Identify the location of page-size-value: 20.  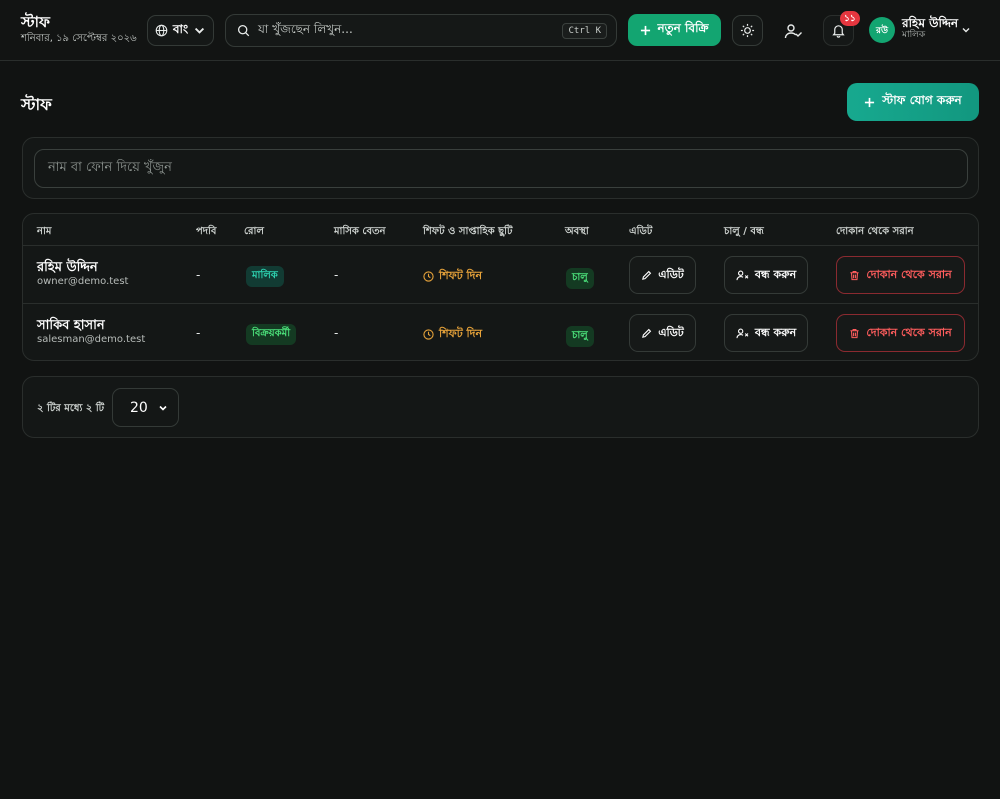
(139, 407).